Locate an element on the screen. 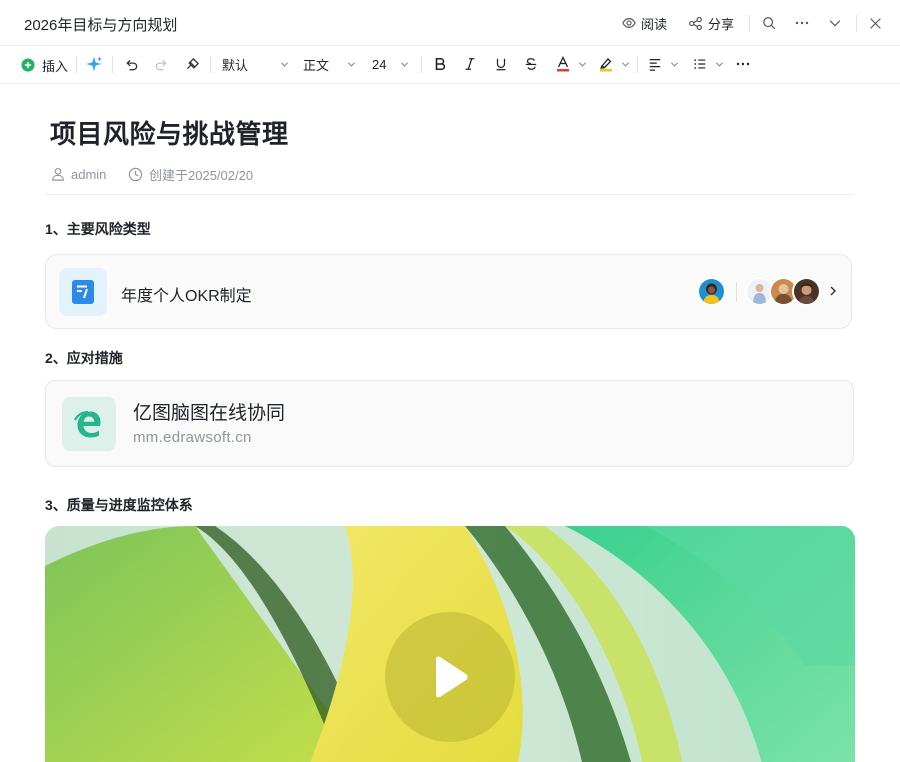  collapse-button is located at coordinates (835, 23).